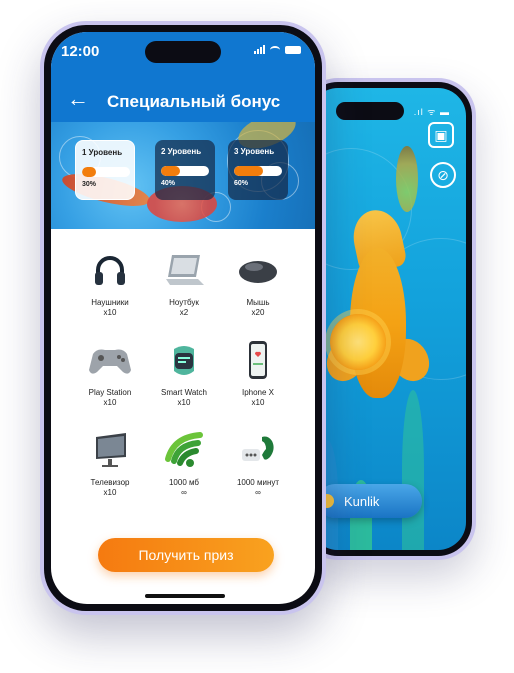  Describe the element at coordinates (258, 302) in the screenshot. I see `prize-name: Мышь` at that location.